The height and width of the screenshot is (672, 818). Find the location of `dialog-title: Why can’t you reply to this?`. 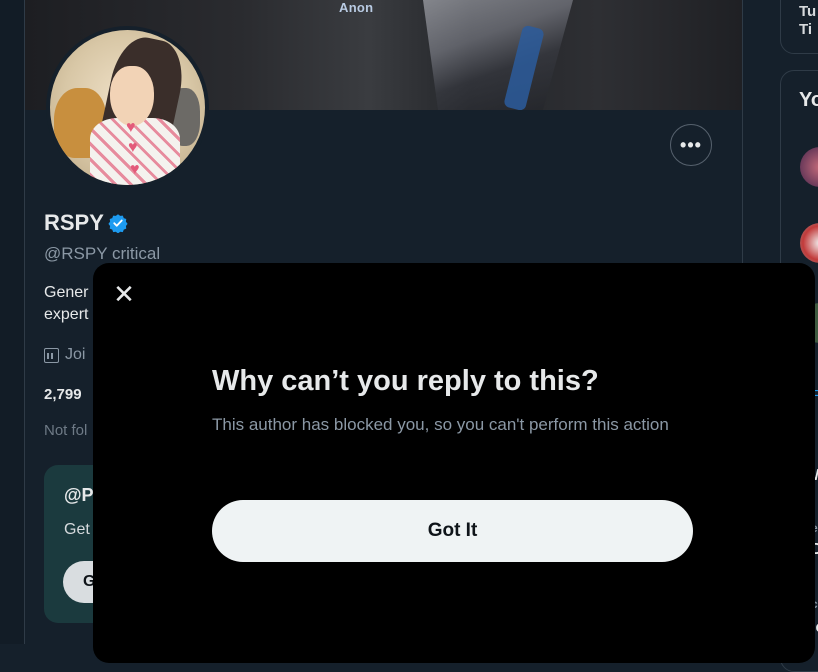

dialog-title: Why can’t you reply to this? is located at coordinates (405, 381).